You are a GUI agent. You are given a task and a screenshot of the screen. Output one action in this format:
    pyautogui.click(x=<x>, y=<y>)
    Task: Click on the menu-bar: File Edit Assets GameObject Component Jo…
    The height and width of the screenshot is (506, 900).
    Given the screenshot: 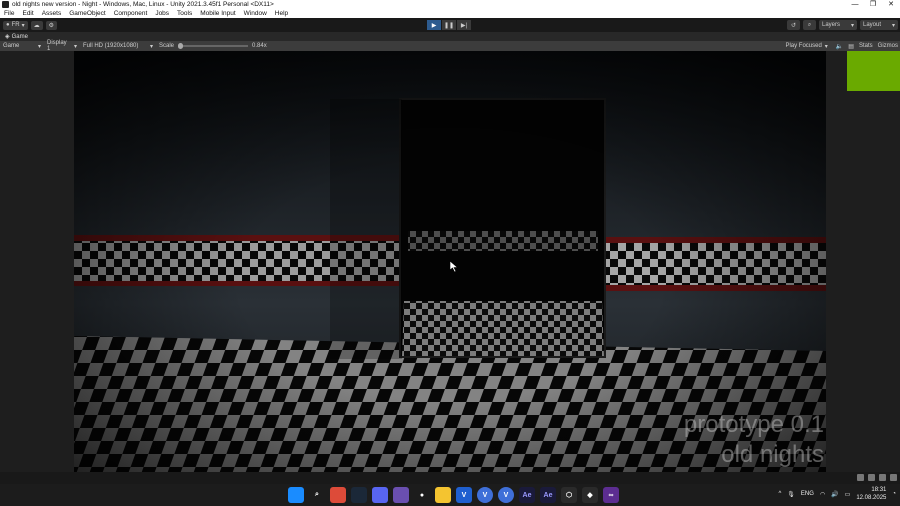 What is the action you would take?
    pyautogui.click(x=450, y=13)
    